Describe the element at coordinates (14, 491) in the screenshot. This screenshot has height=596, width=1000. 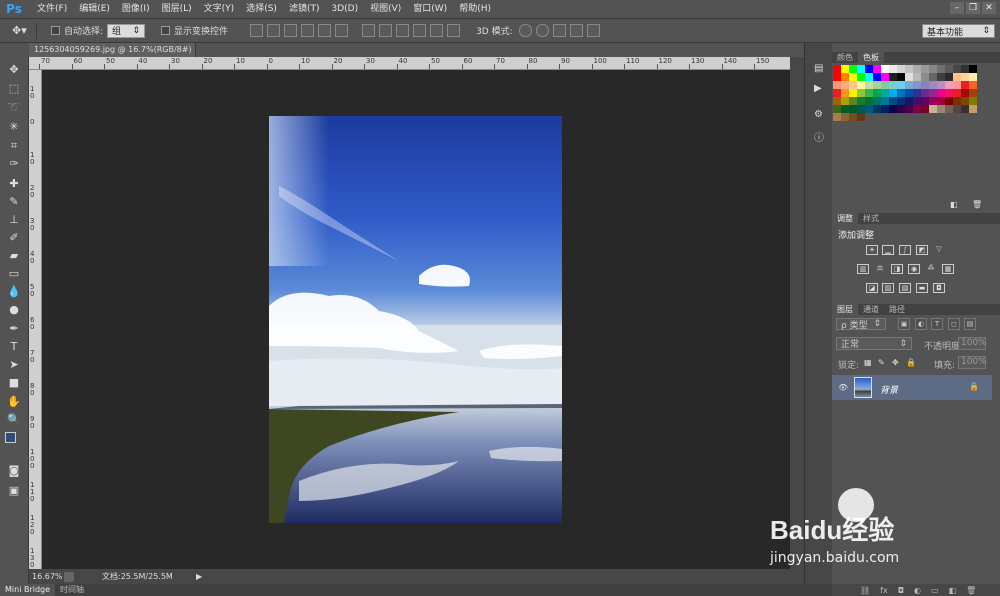
I see `screen-mode-icon: ▣` at that location.